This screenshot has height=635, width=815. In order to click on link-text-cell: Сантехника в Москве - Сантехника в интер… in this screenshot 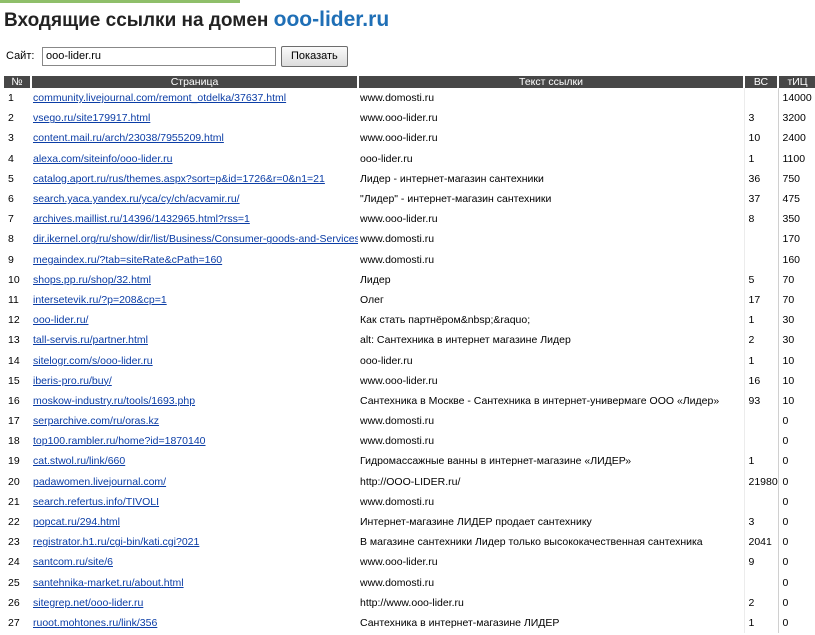, I will do `click(540, 400)`.